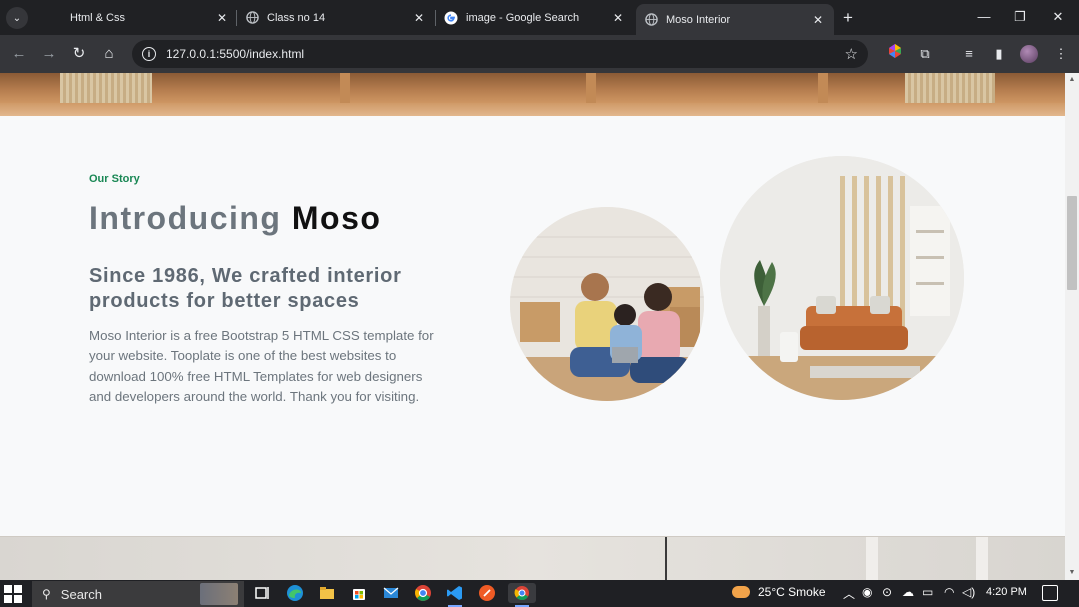 The width and height of the screenshot is (1079, 607). Describe the element at coordinates (1029, 54) in the screenshot. I see `profile-avatar` at that location.